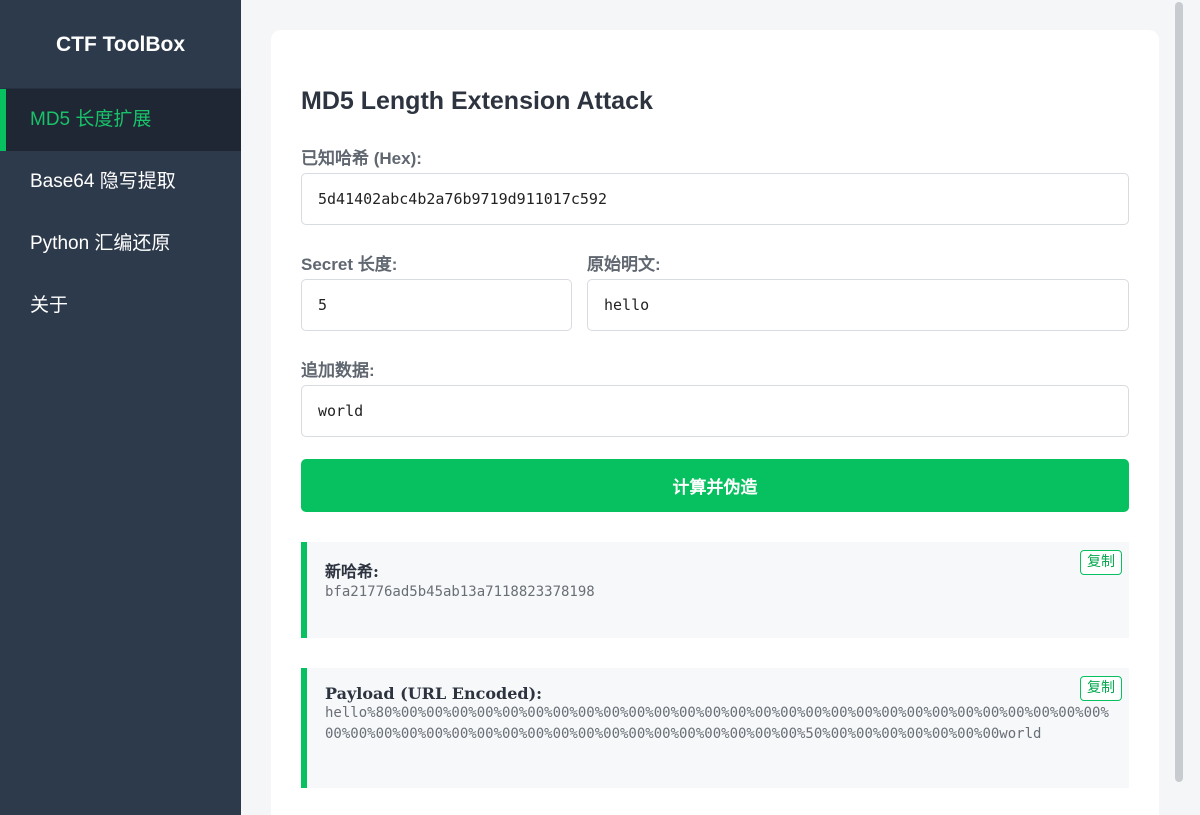 Image resolution: width=1200 pixels, height=815 pixels. I want to click on known-hash-label: 已知哈希 (Hex):, so click(361, 158).